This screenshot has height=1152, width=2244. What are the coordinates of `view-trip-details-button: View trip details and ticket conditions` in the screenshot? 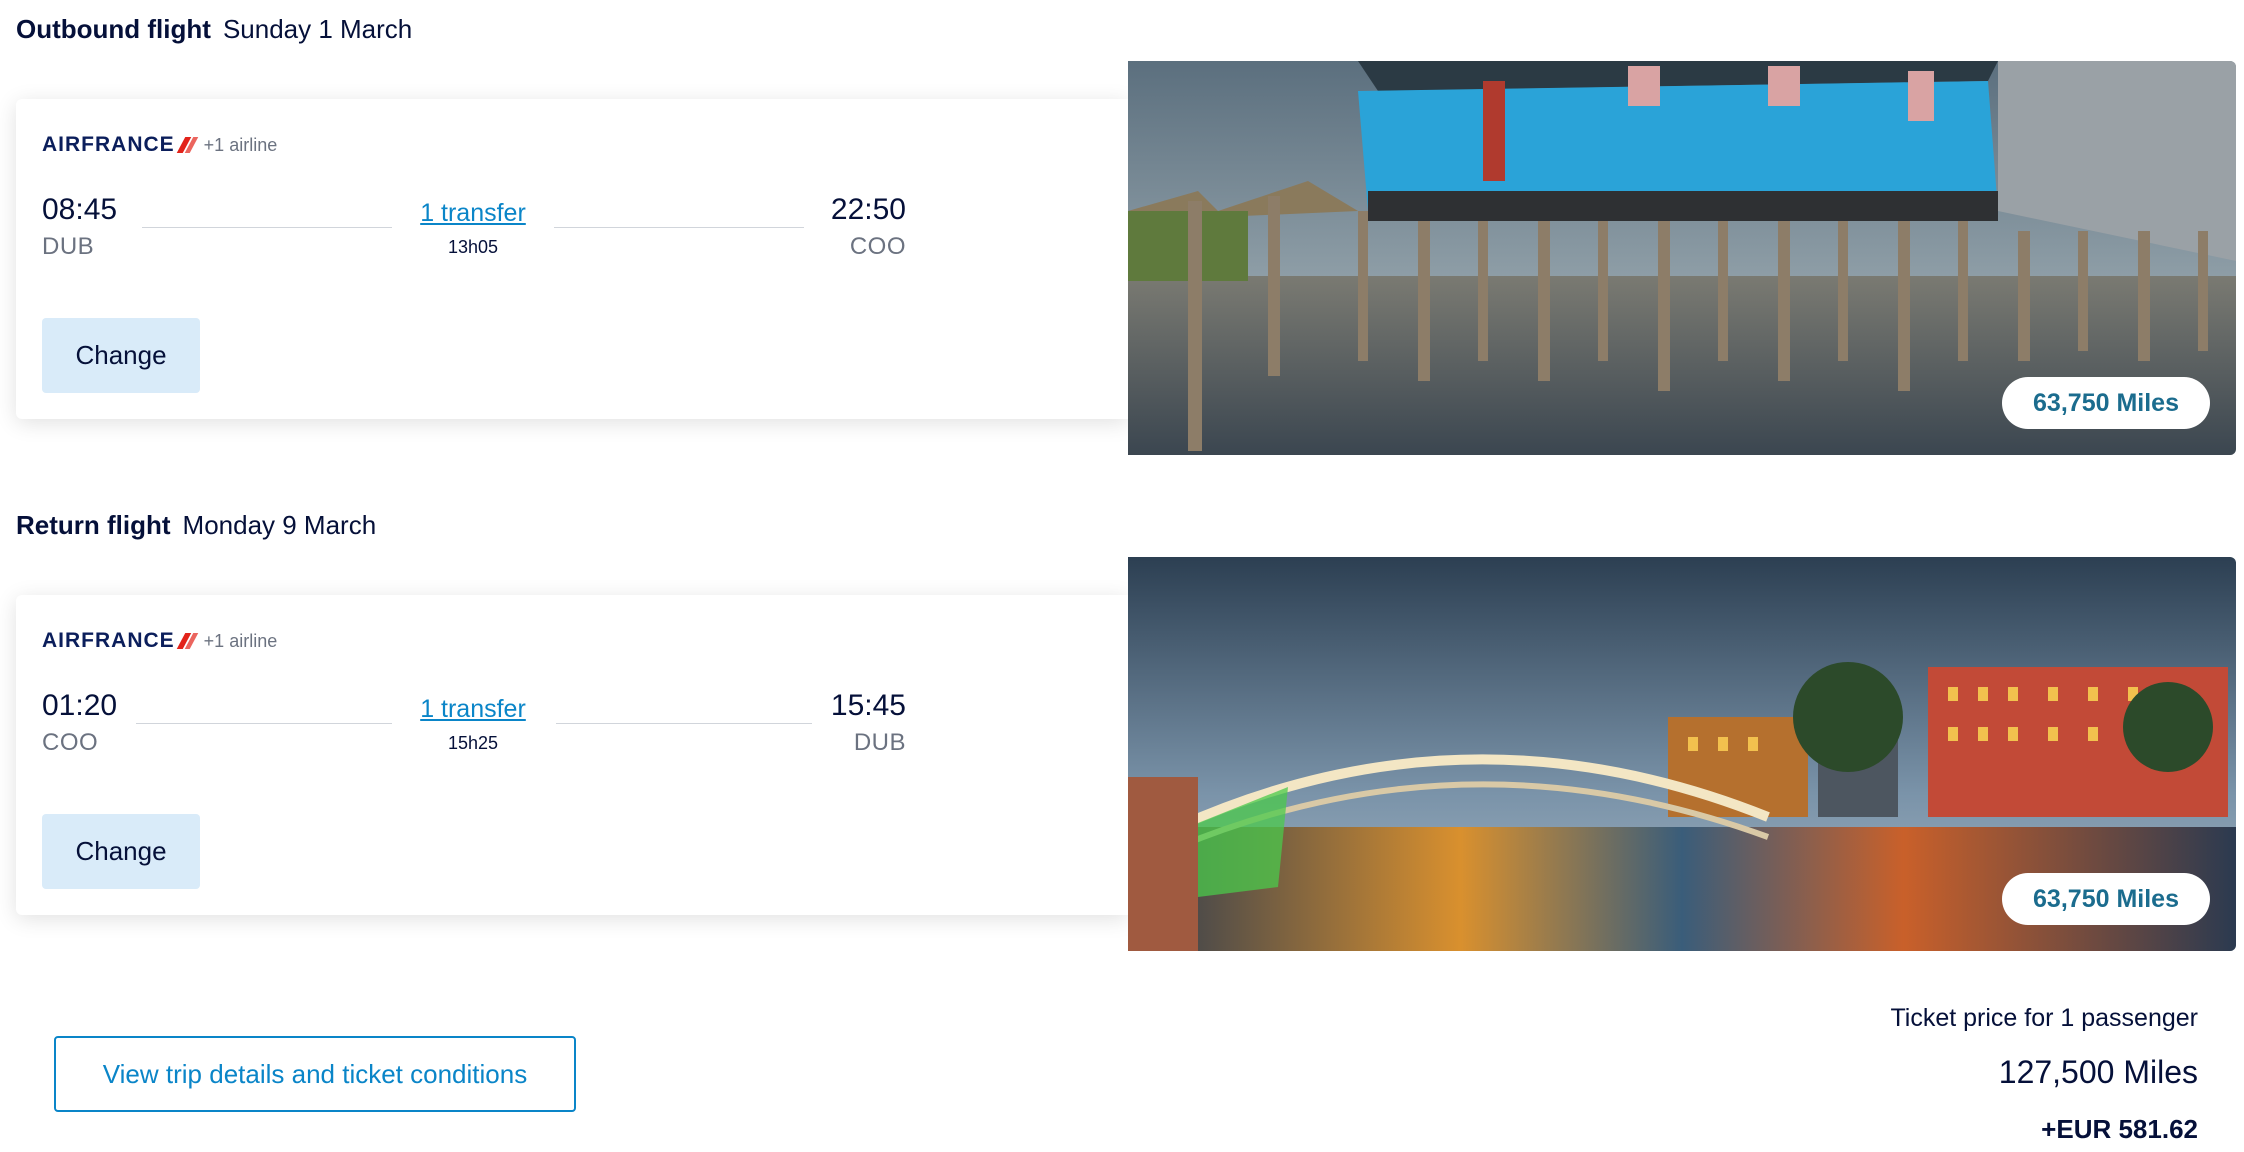 It's located at (315, 1074).